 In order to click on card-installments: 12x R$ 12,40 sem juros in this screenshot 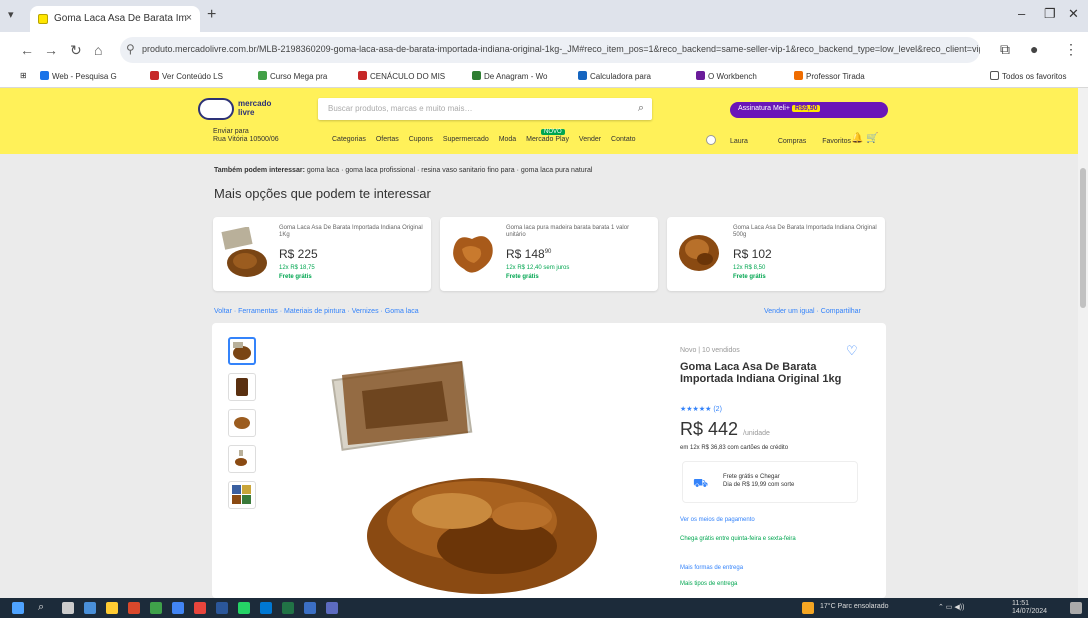, I will do `click(538, 268)`.